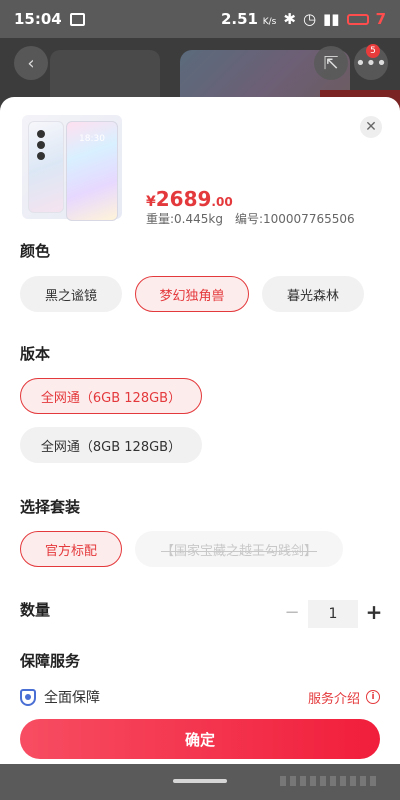 The height and width of the screenshot is (800, 400). I want to click on confirm-button: 确定, so click(200, 739).